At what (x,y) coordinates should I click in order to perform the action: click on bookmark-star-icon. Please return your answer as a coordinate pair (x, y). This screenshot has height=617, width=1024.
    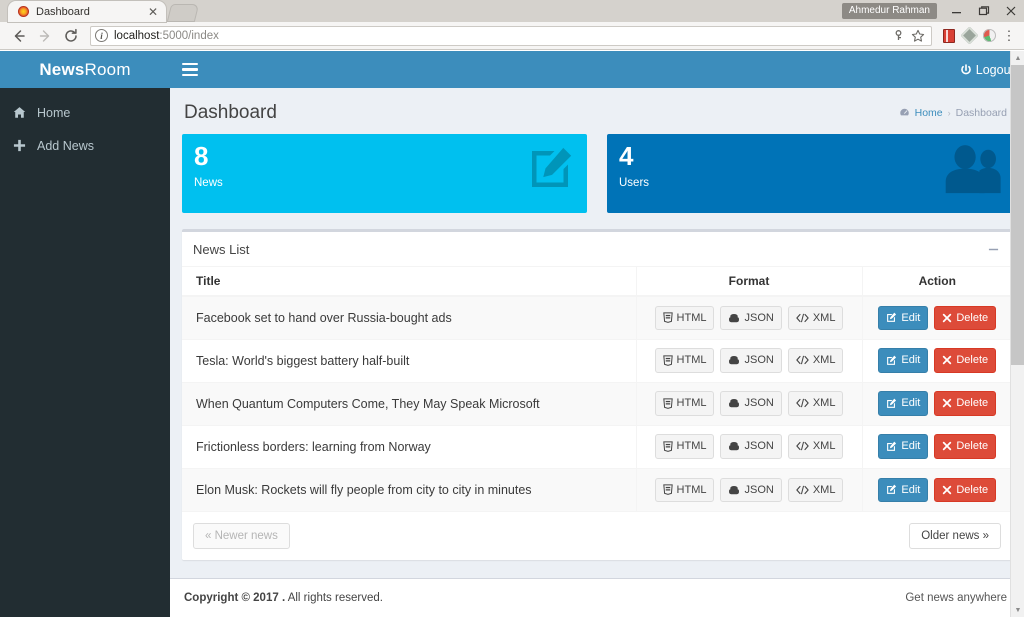
    Looking at the image, I should click on (918, 36).